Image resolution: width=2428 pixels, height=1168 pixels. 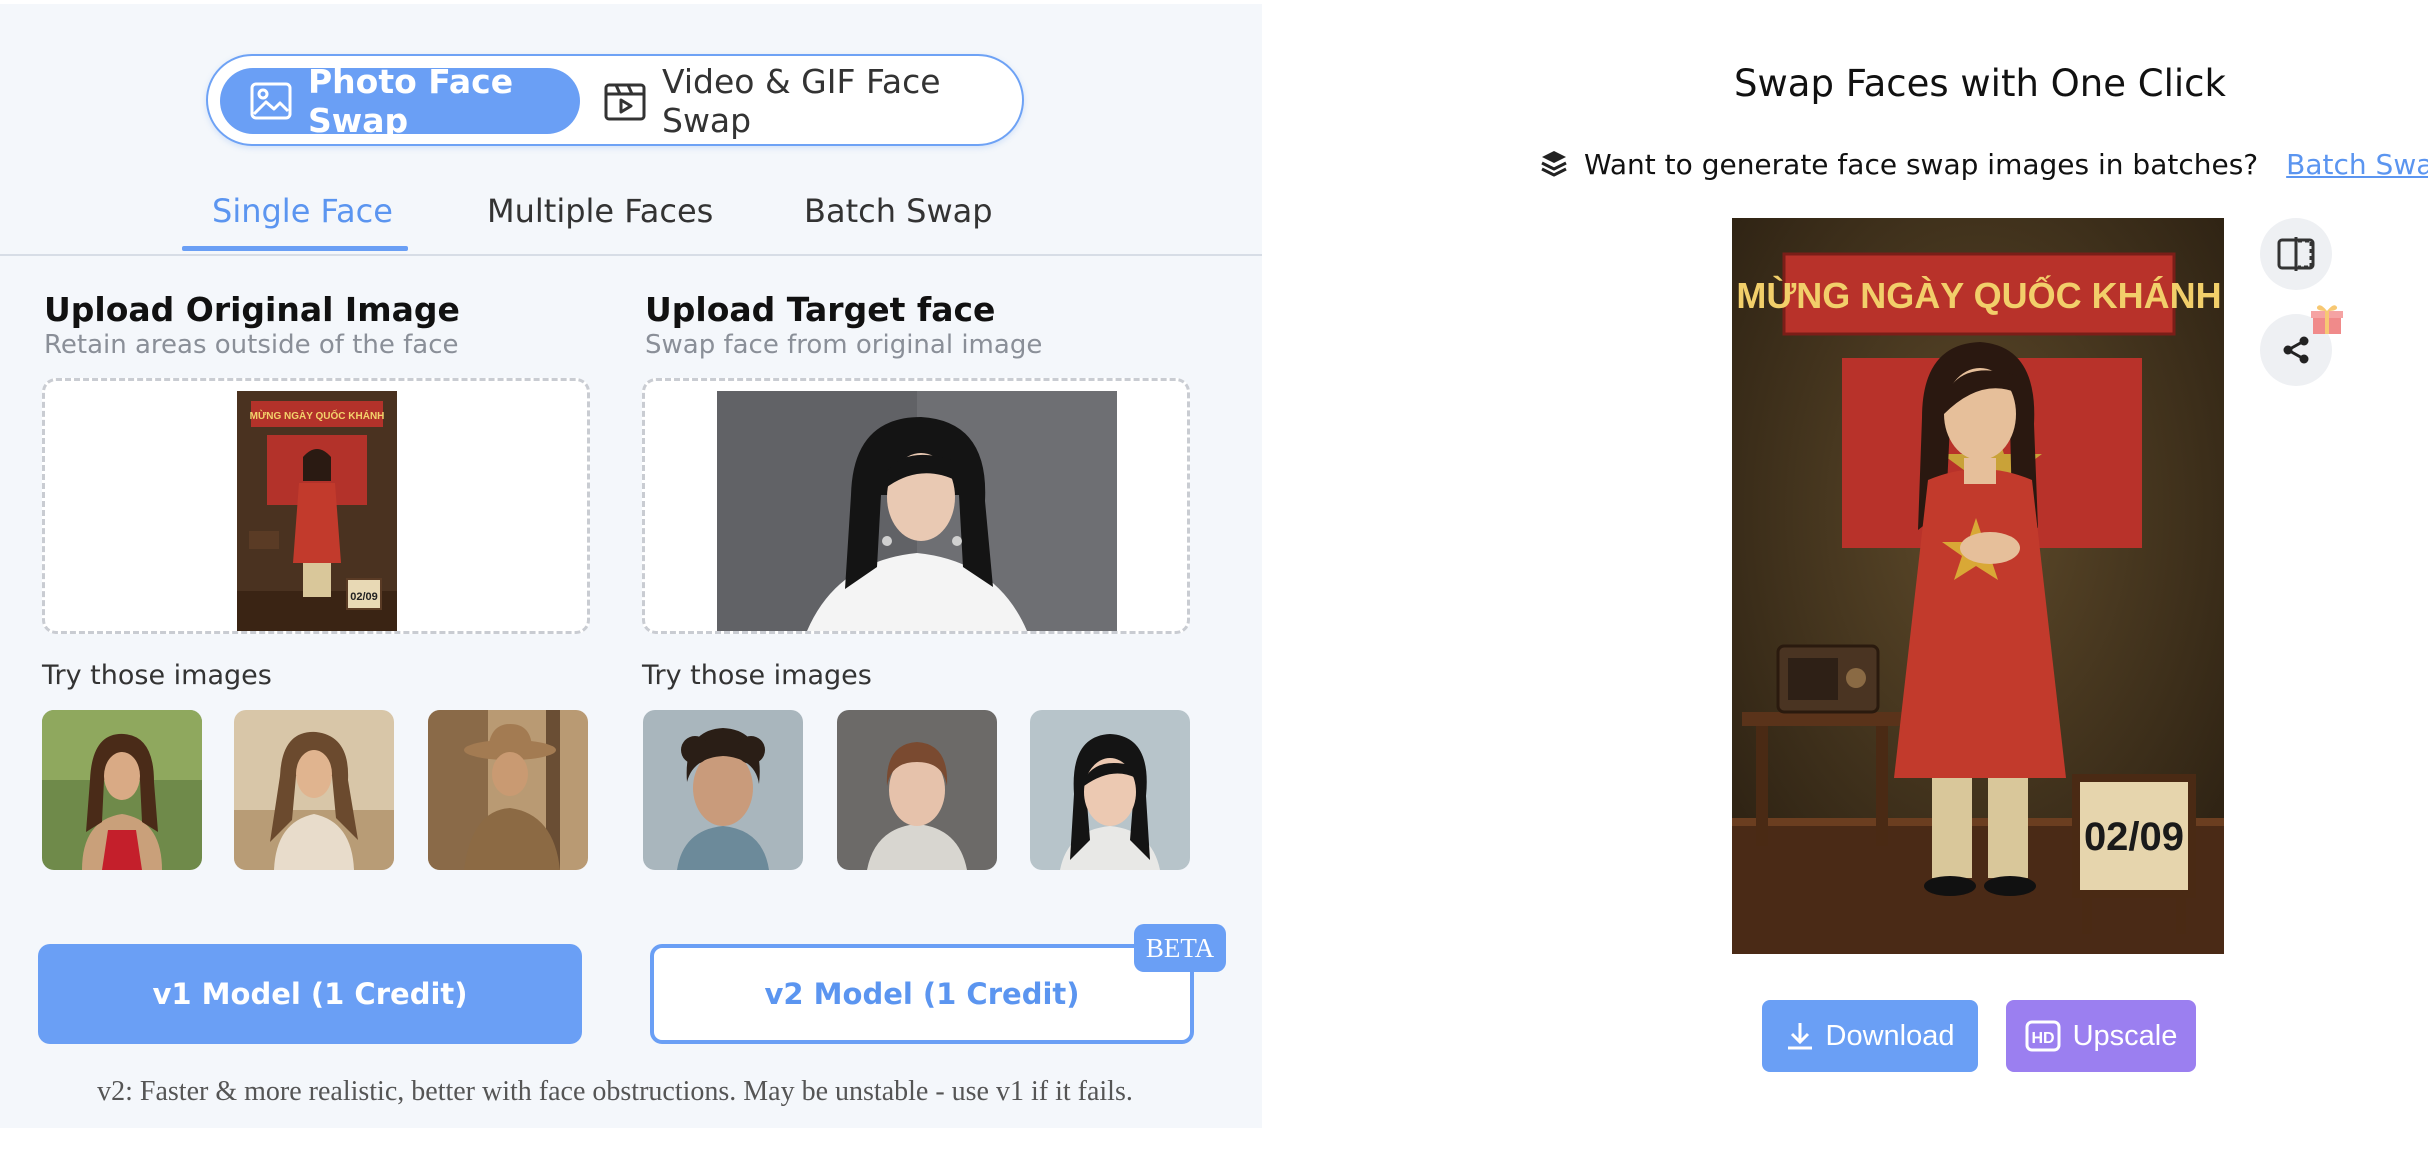 I want to click on tab-single-face: Single Face, so click(x=302, y=211).